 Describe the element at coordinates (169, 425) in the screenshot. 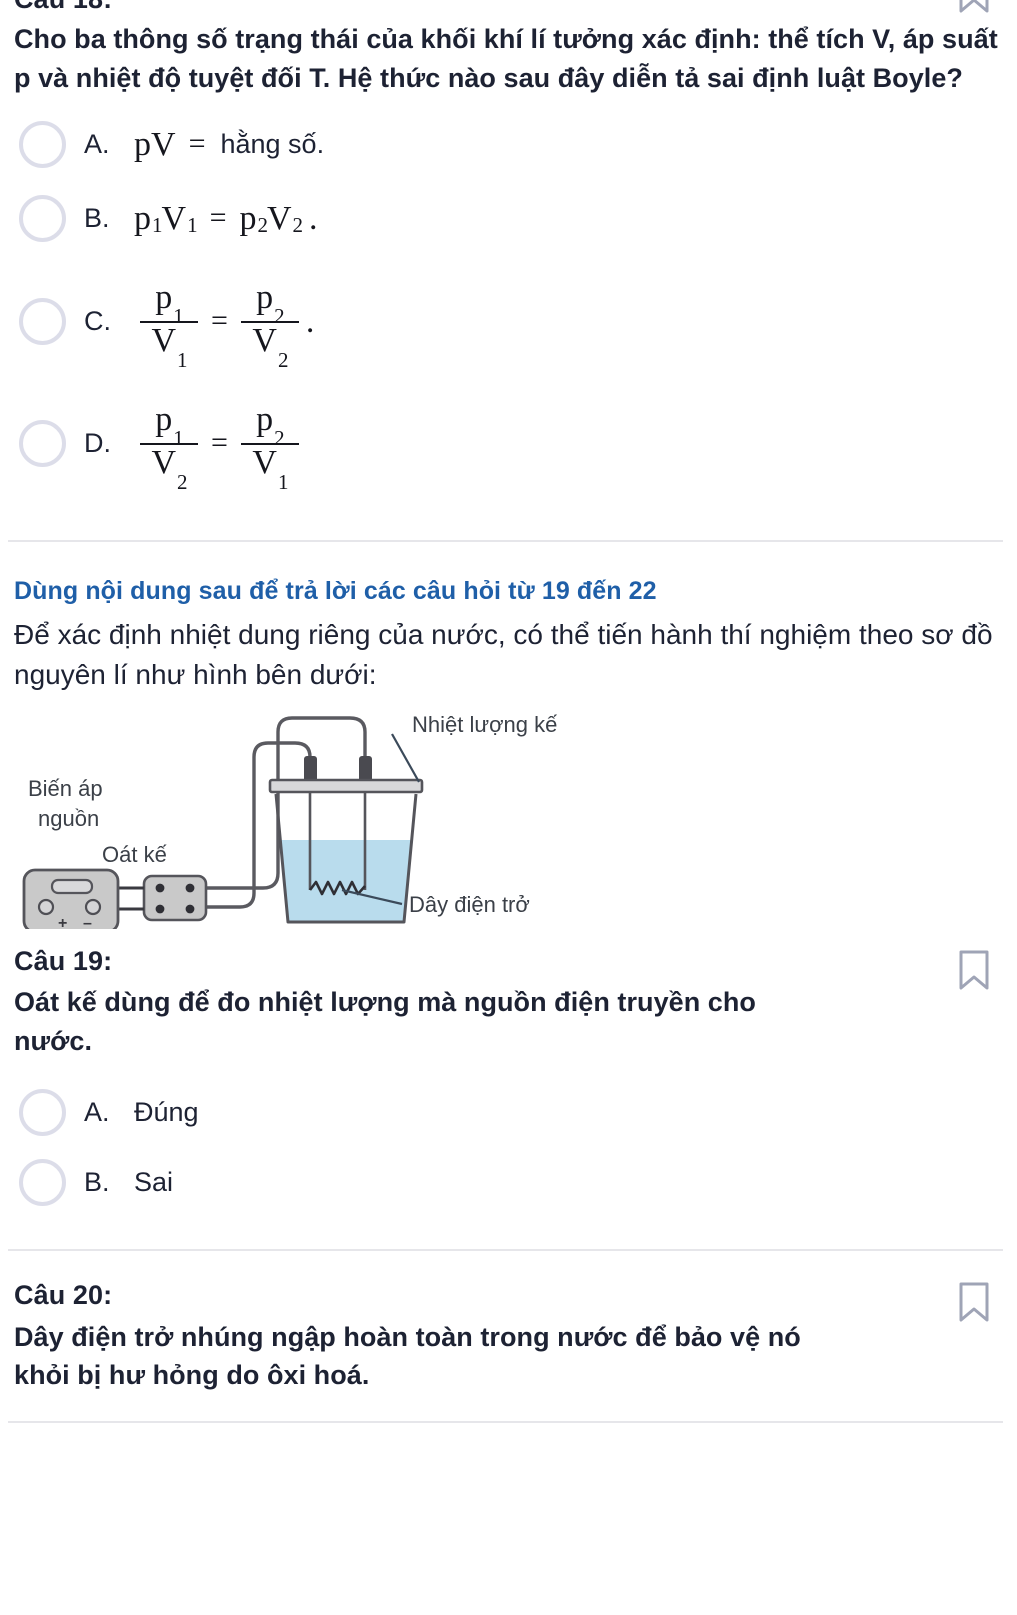

I see `option-d-numerator-left: p1` at that location.